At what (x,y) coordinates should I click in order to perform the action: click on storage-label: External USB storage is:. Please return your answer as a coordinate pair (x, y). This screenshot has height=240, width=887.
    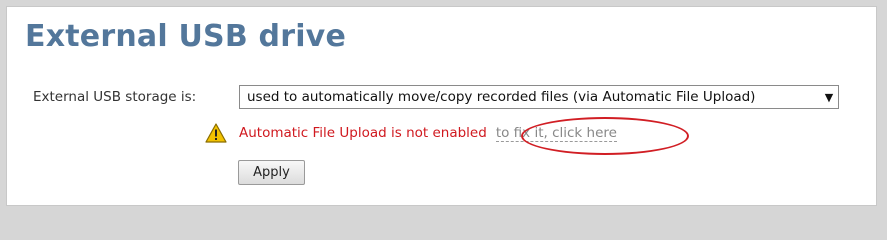
    Looking at the image, I should click on (115, 97).